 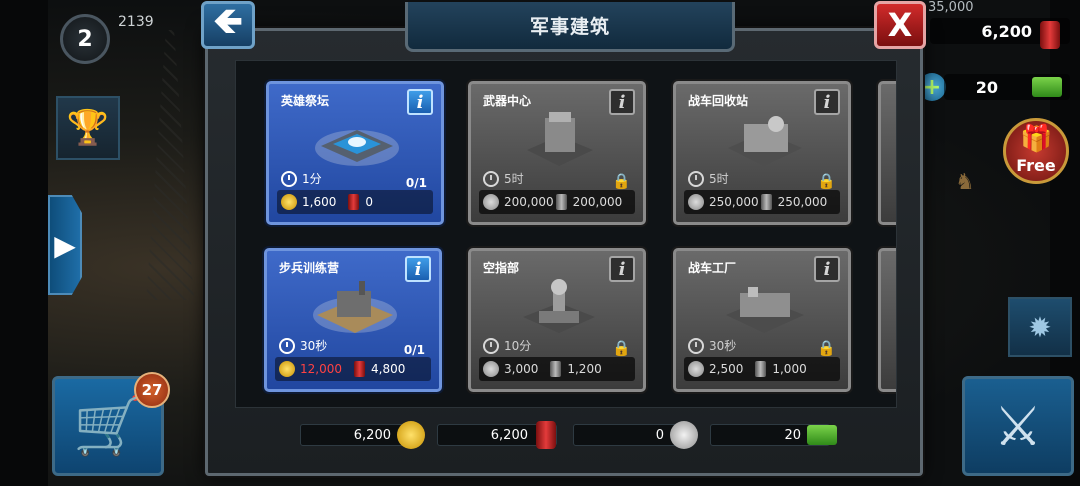 I want to click on oil-cost: 250,000, so click(x=802, y=202).